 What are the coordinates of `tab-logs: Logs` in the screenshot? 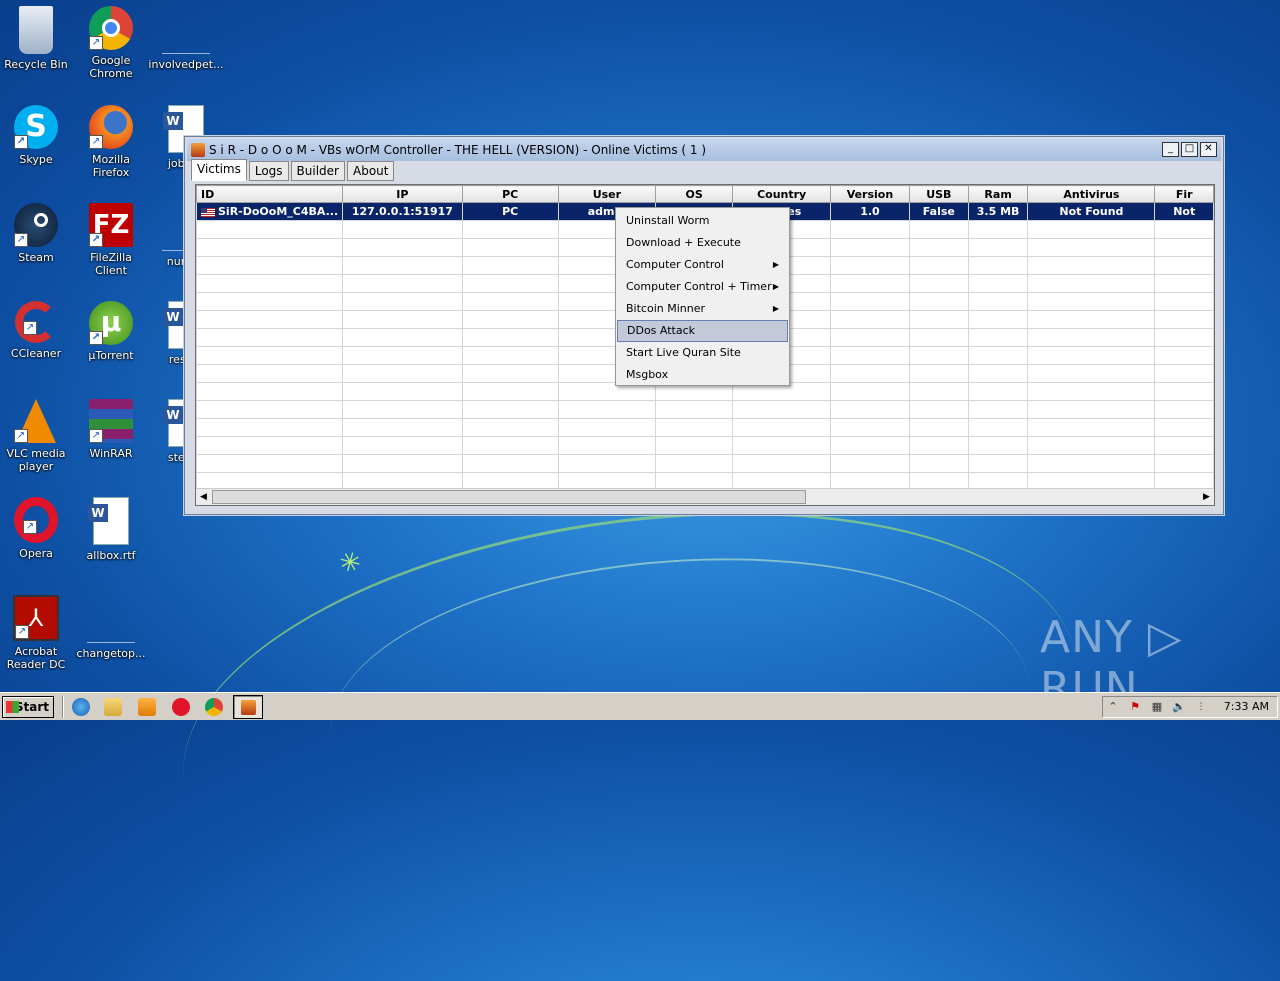 It's located at (268, 171).